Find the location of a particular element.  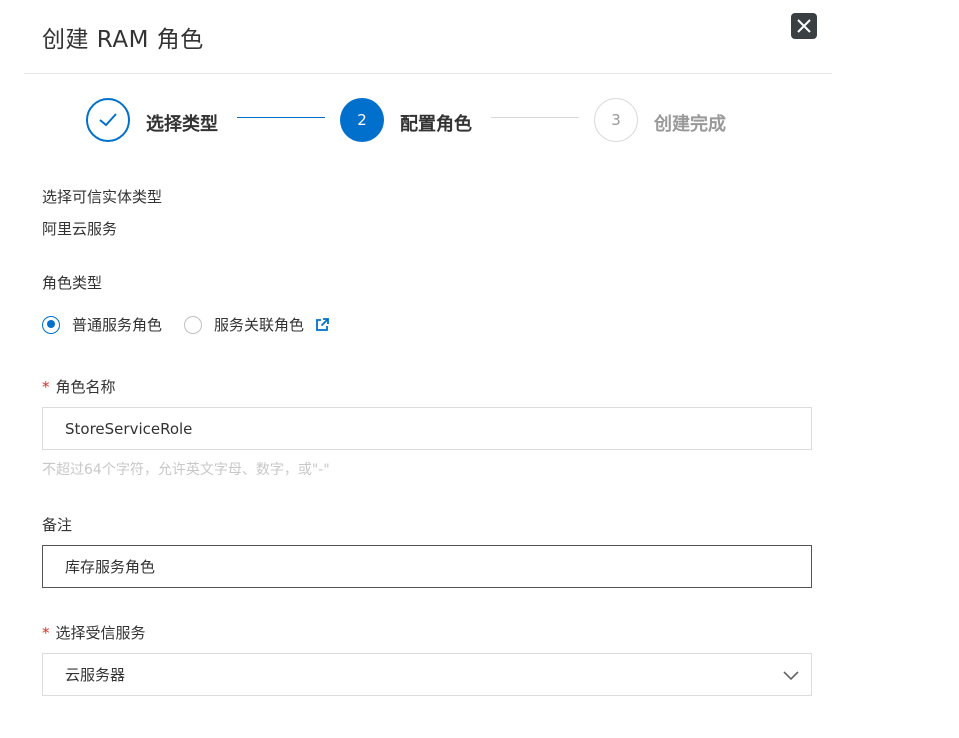

radio-service-linked-role-label: 服务关联角色 is located at coordinates (259, 325).